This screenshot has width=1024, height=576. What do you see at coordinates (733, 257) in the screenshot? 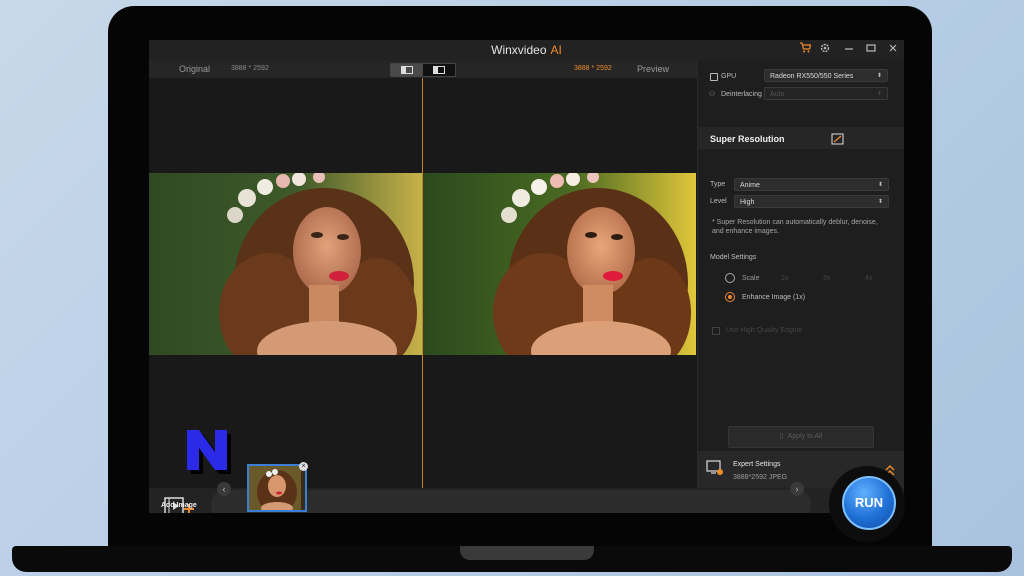
I see `model-settings-label: Model Settings` at bounding box center [733, 257].